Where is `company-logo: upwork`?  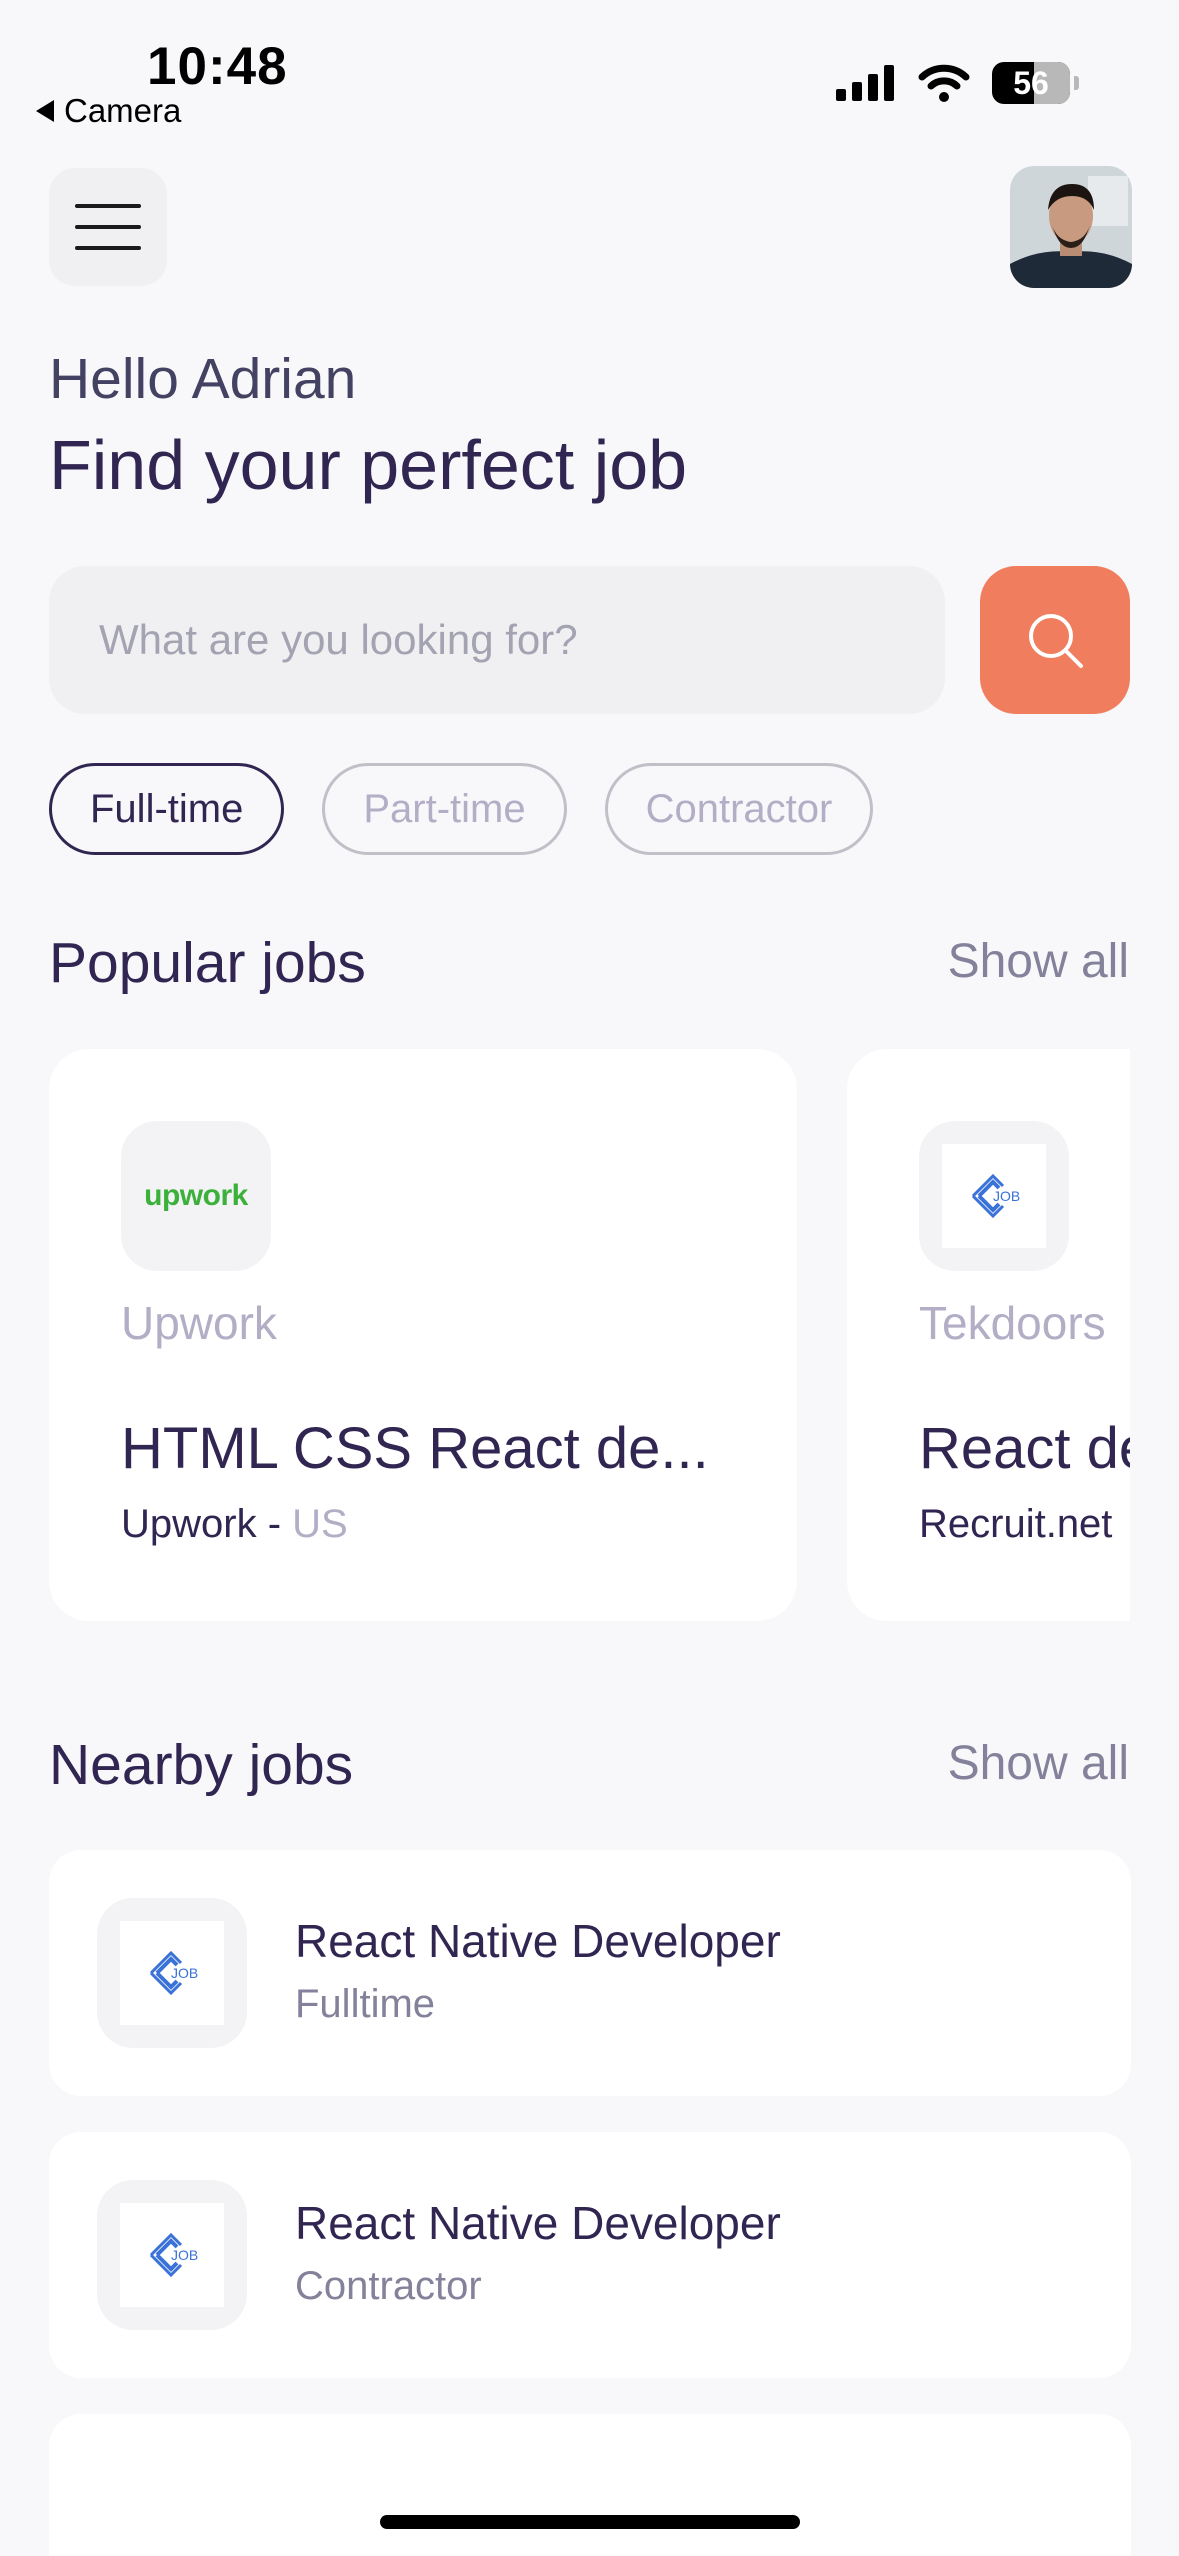 company-logo: upwork is located at coordinates (196, 1196).